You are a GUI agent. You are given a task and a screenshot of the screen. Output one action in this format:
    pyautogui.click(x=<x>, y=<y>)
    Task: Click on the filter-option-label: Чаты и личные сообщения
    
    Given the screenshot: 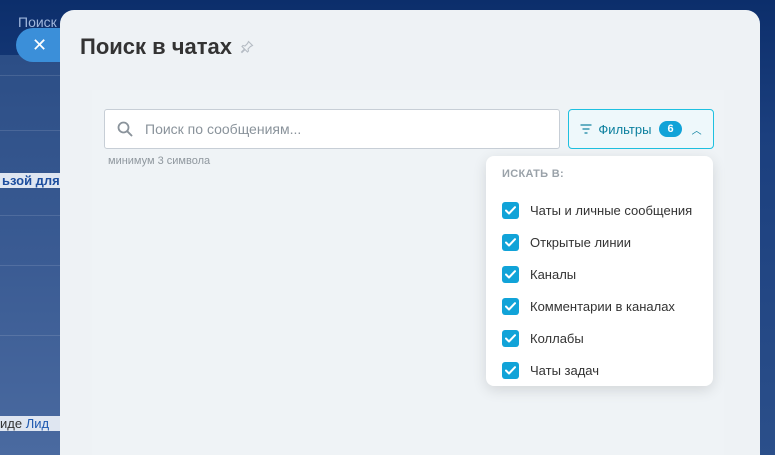 What is the action you would take?
    pyautogui.click(x=611, y=210)
    